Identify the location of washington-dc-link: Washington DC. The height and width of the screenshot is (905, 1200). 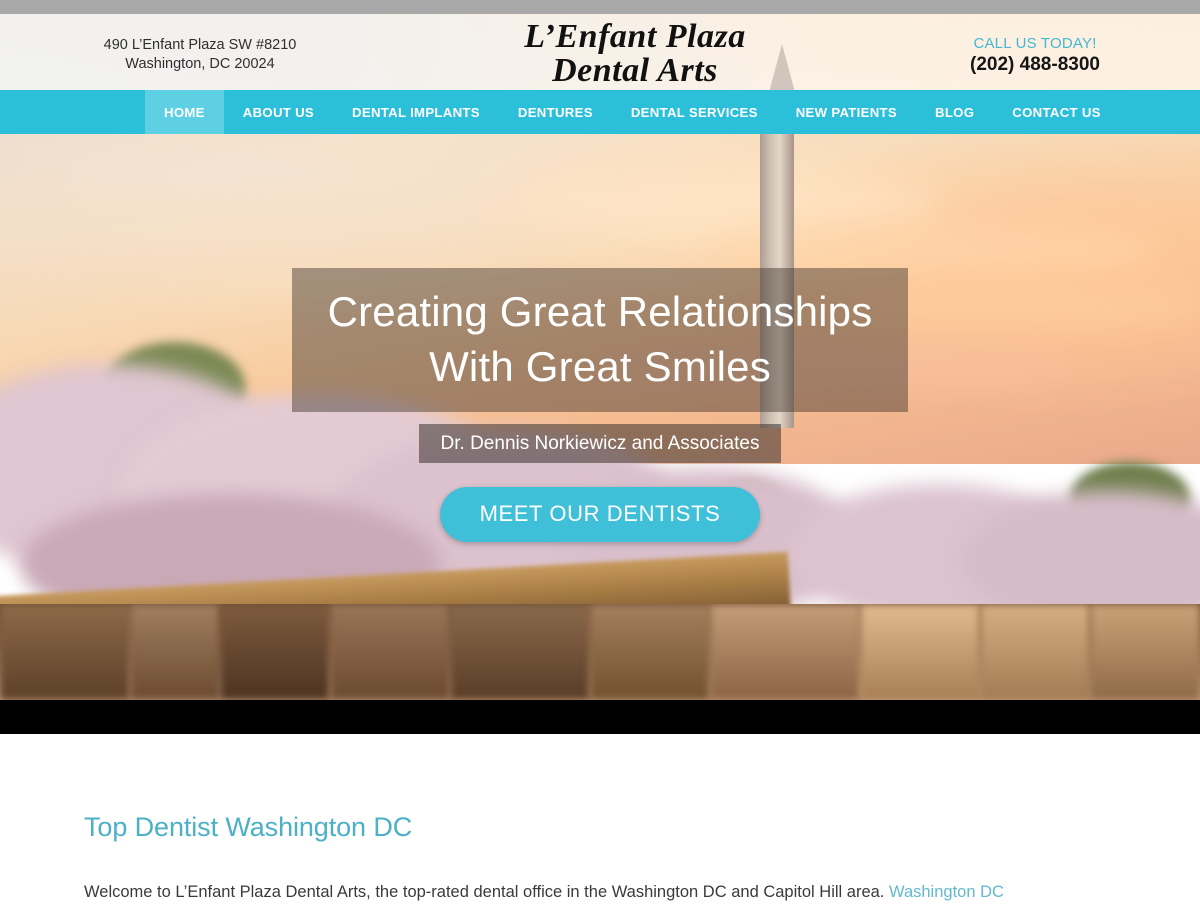
(946, 892).